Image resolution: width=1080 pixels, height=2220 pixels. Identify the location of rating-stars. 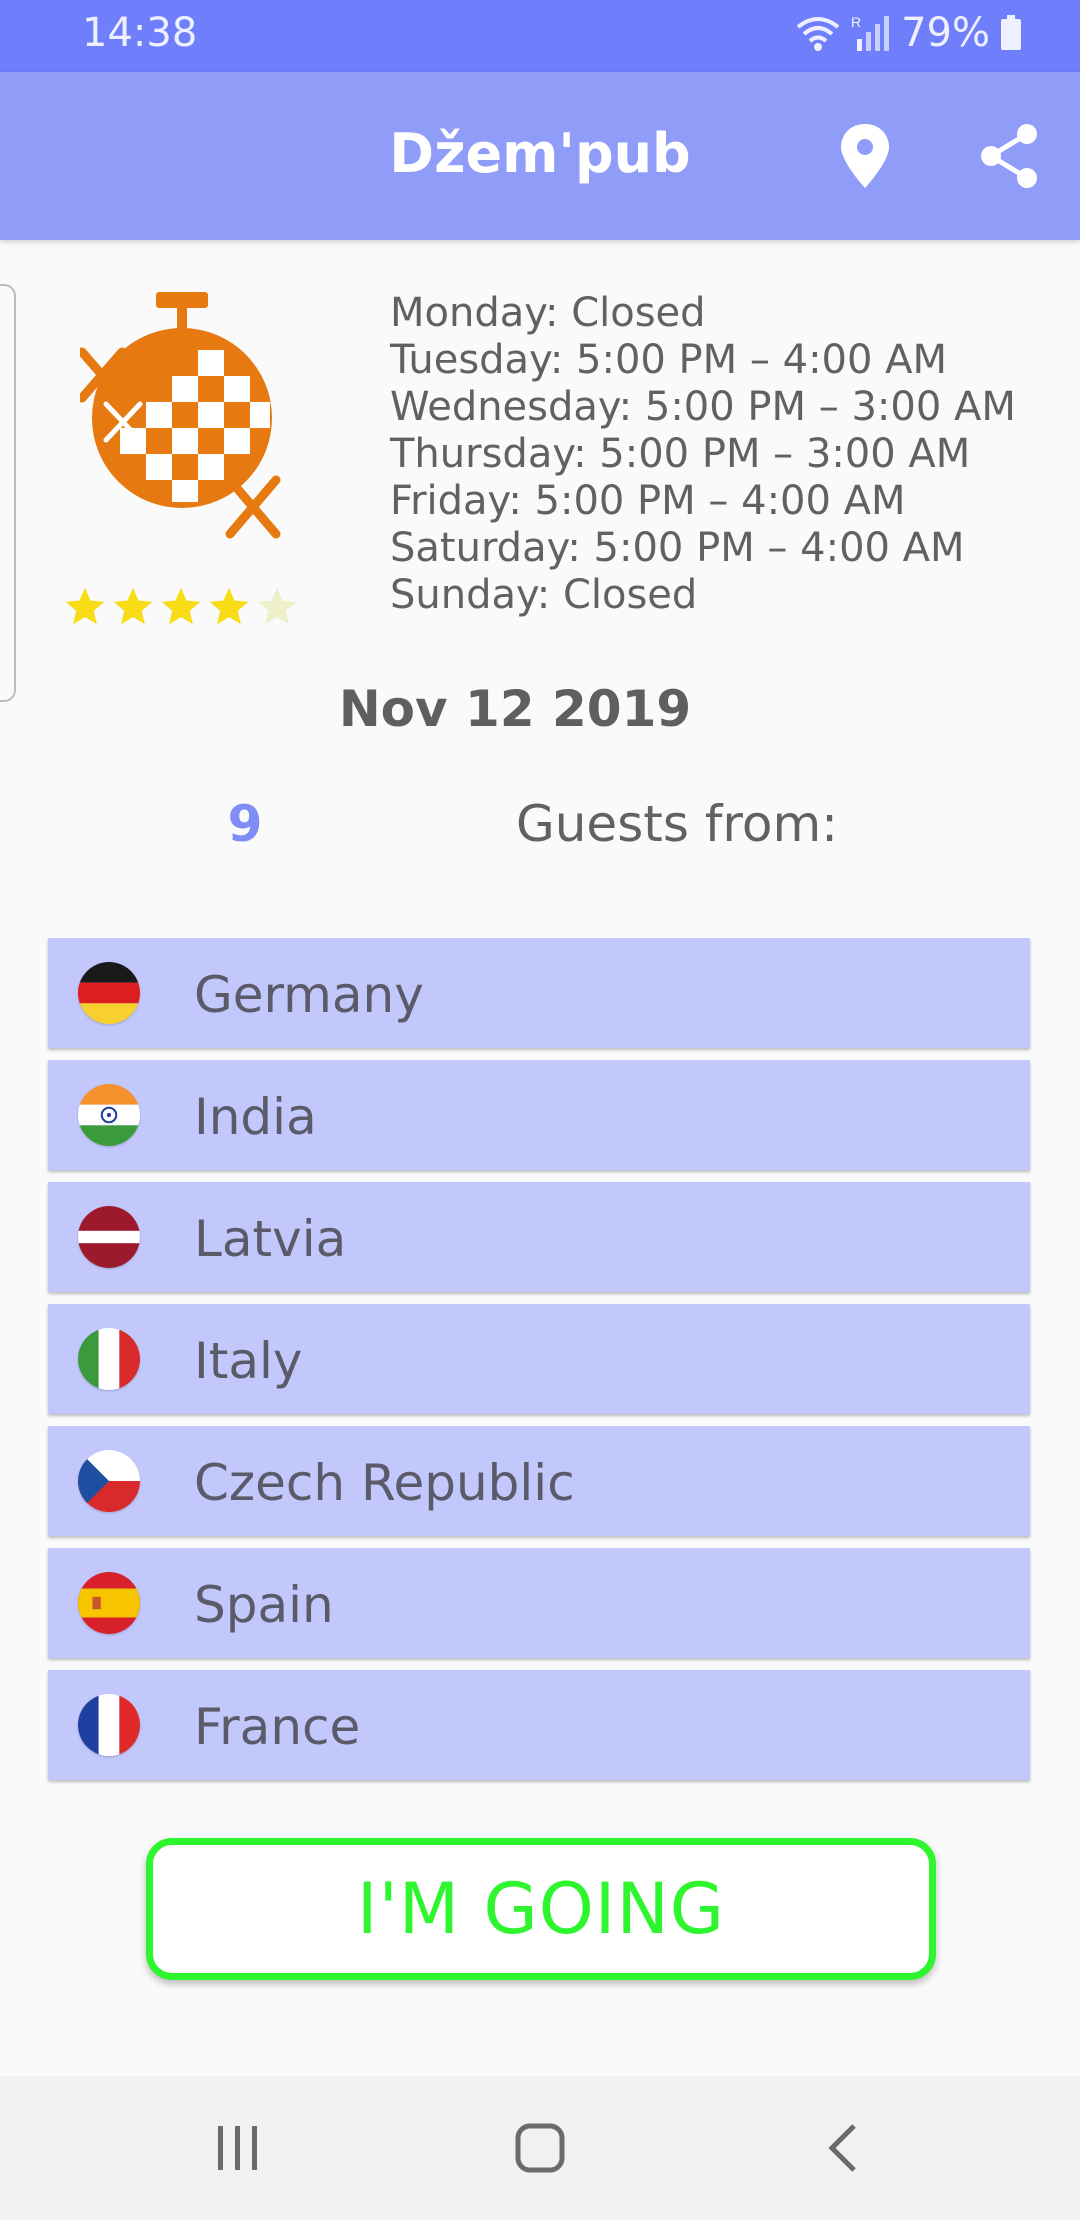
(181, 607).